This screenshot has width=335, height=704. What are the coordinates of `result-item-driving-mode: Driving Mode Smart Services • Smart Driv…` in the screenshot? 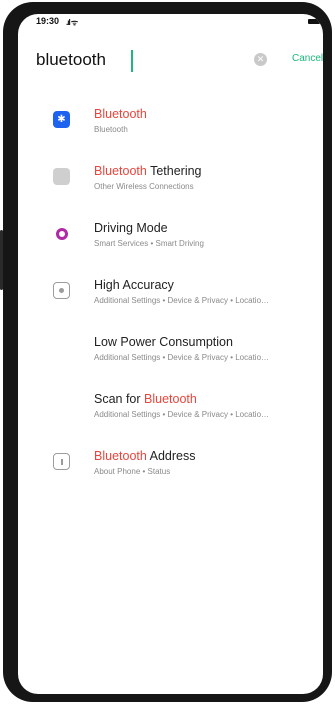 It's located at (170, 238).